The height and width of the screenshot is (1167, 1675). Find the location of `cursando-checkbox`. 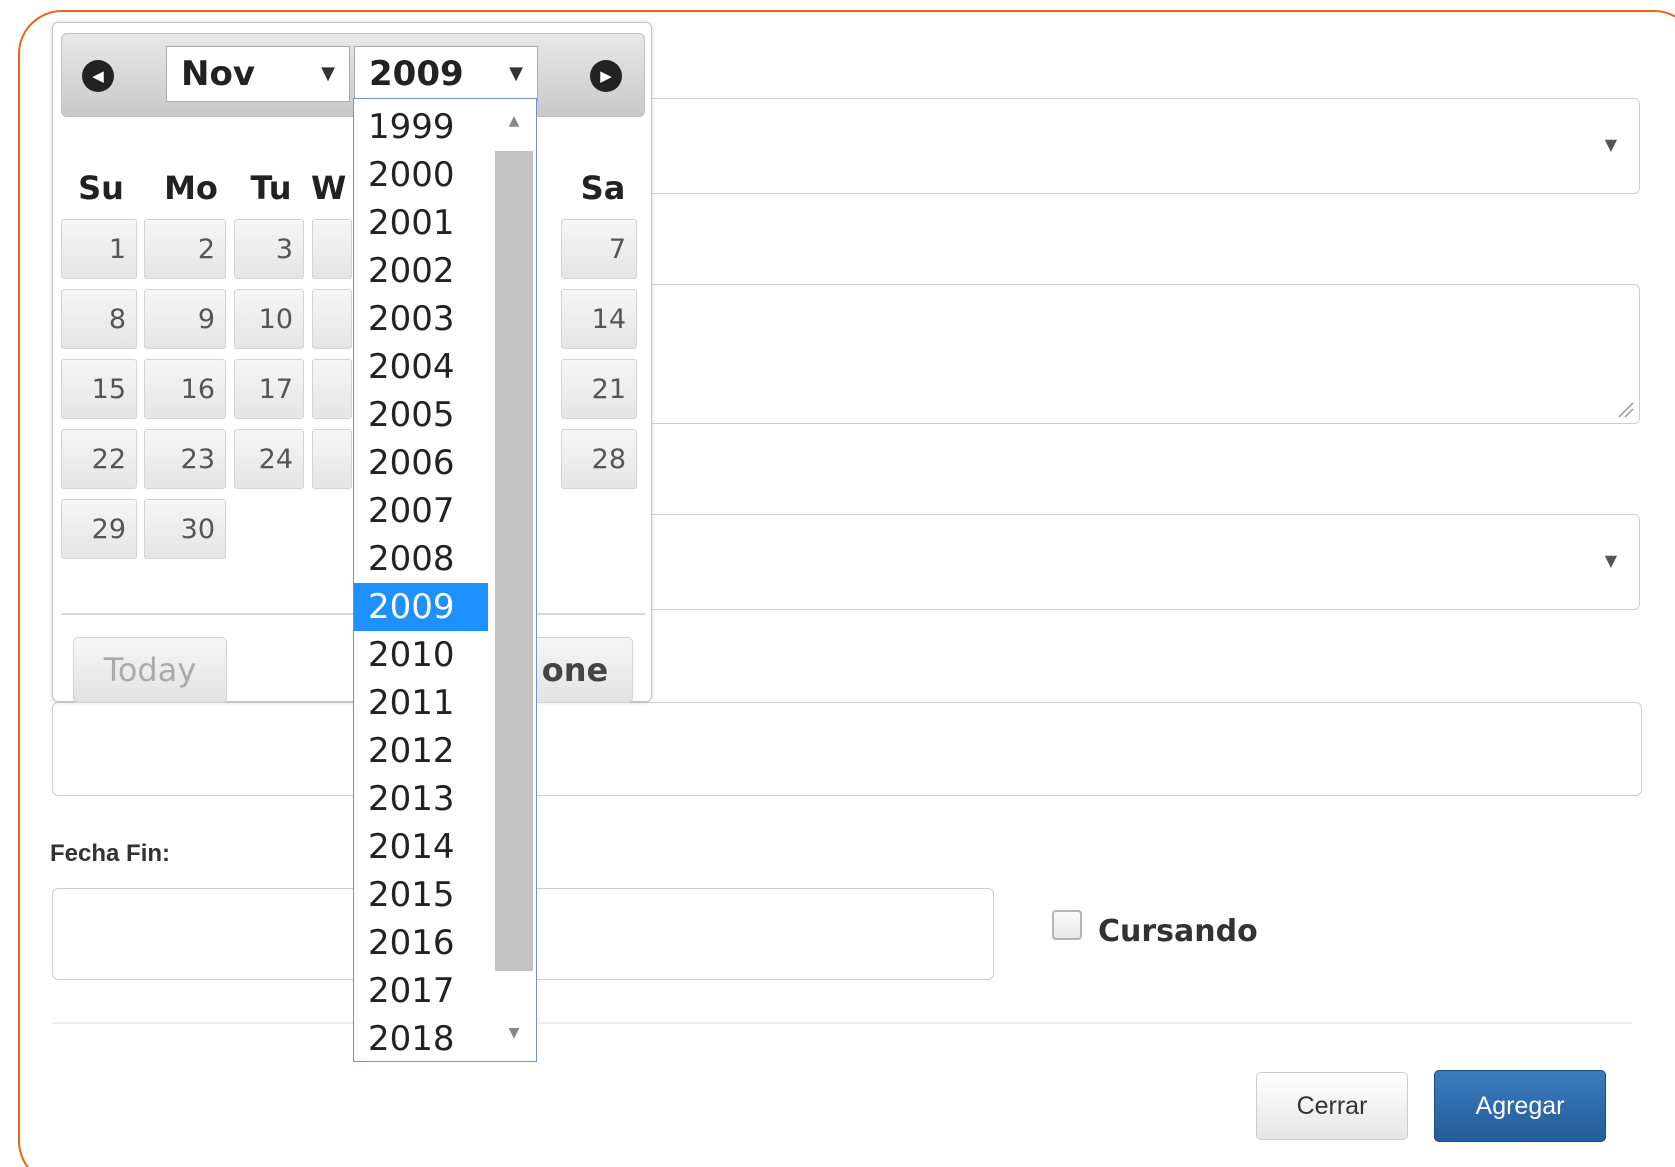

cursando-checkbox is located at coordinates (1067, 925).